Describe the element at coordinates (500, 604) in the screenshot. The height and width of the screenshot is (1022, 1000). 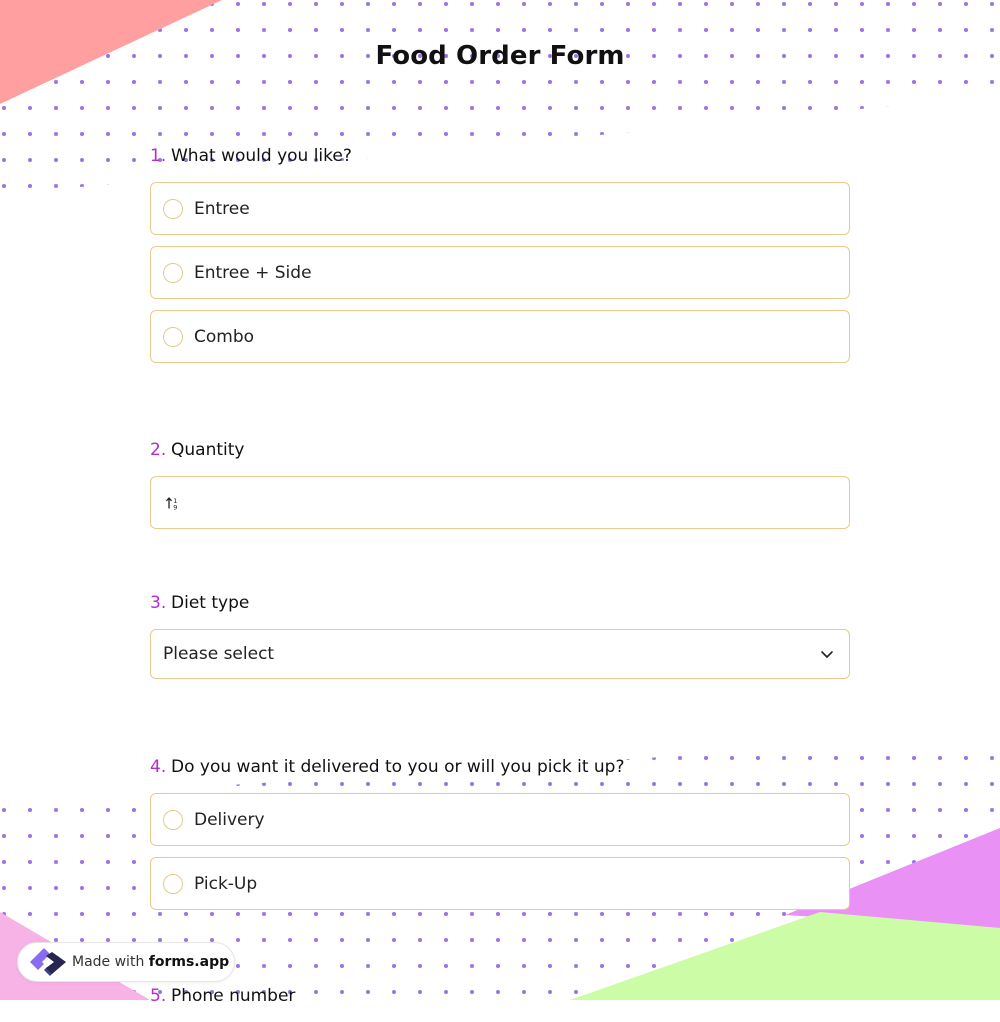
I see `question-label: 3. Diet type` at that location.